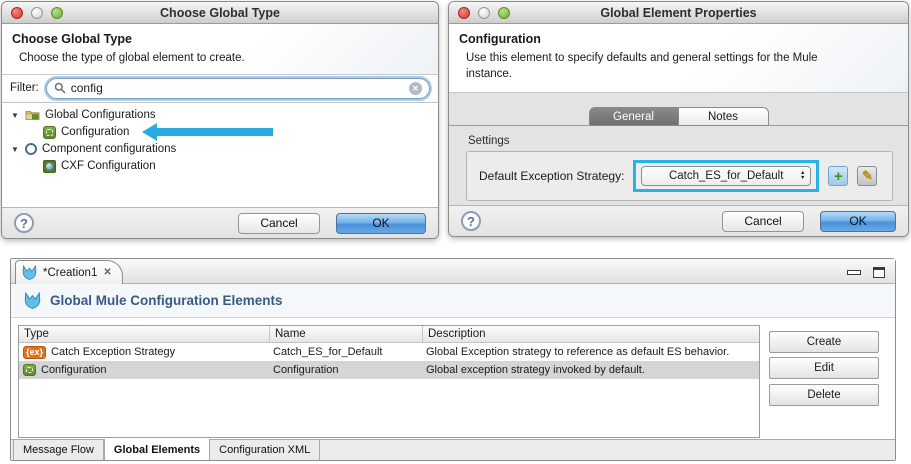  What do you see at coordinates (87, 88) in the screenshot?
I see `filter-input-value: config` at bounding box center [87, 88].